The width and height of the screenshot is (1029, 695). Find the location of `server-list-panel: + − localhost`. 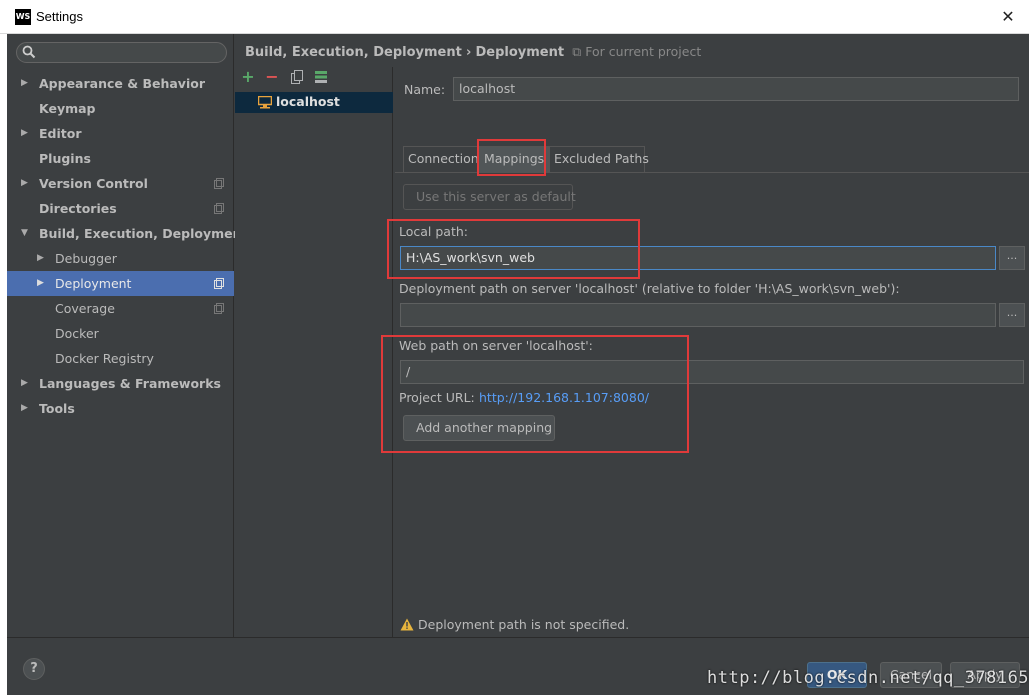

server-list-panel: + − localhost is located at coordinates (314, 352).